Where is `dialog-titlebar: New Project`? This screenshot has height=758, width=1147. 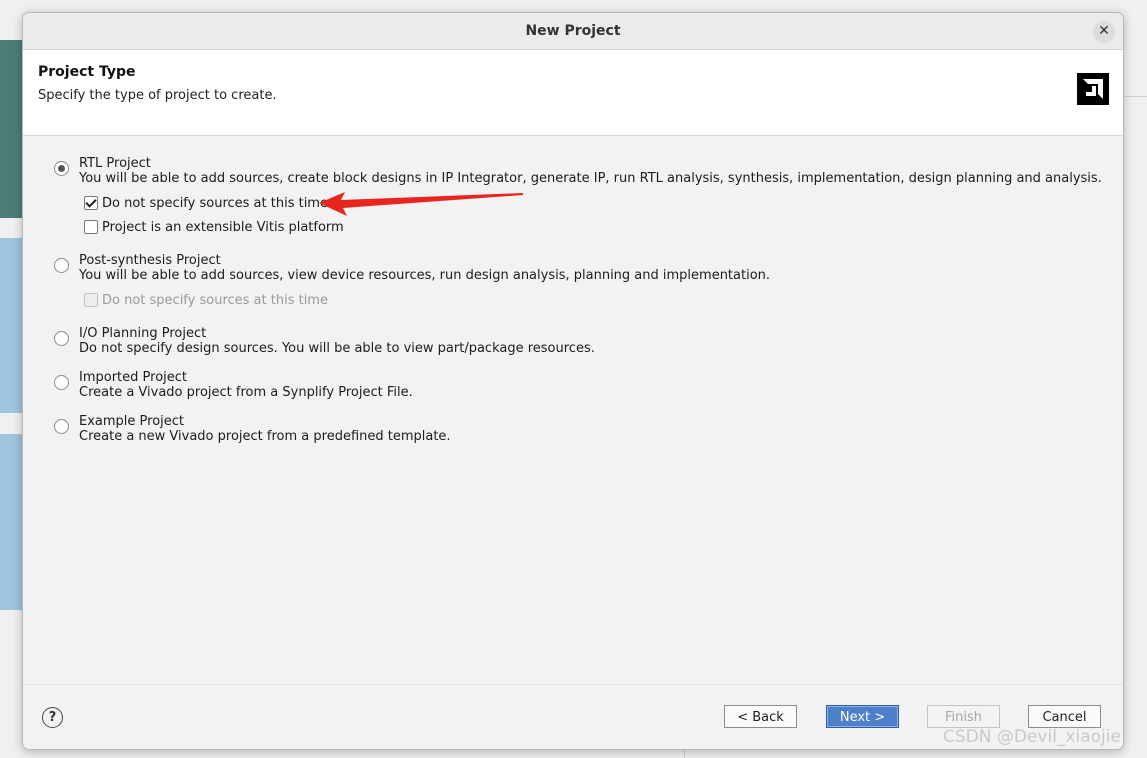 dialog-titlebar: New Project is located at coordinates (573, 31).